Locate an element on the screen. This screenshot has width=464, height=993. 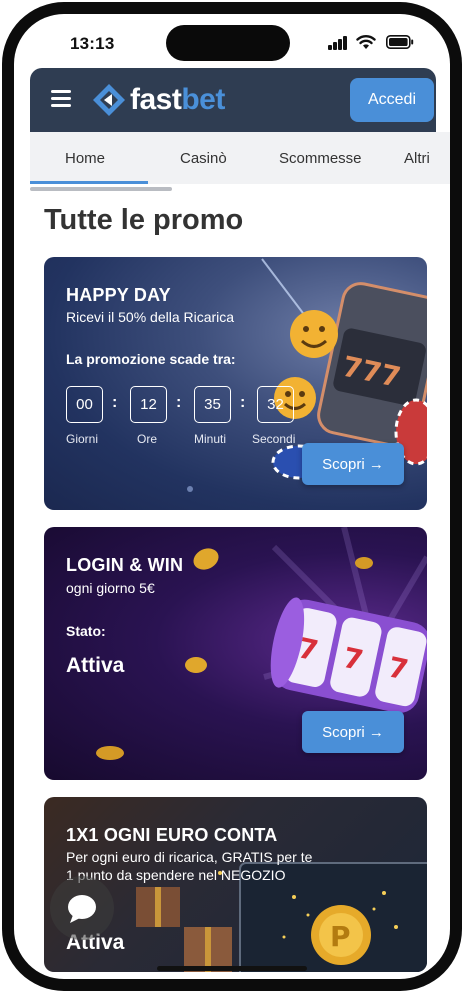
svg-text: P is located at coordinates (340, 936).